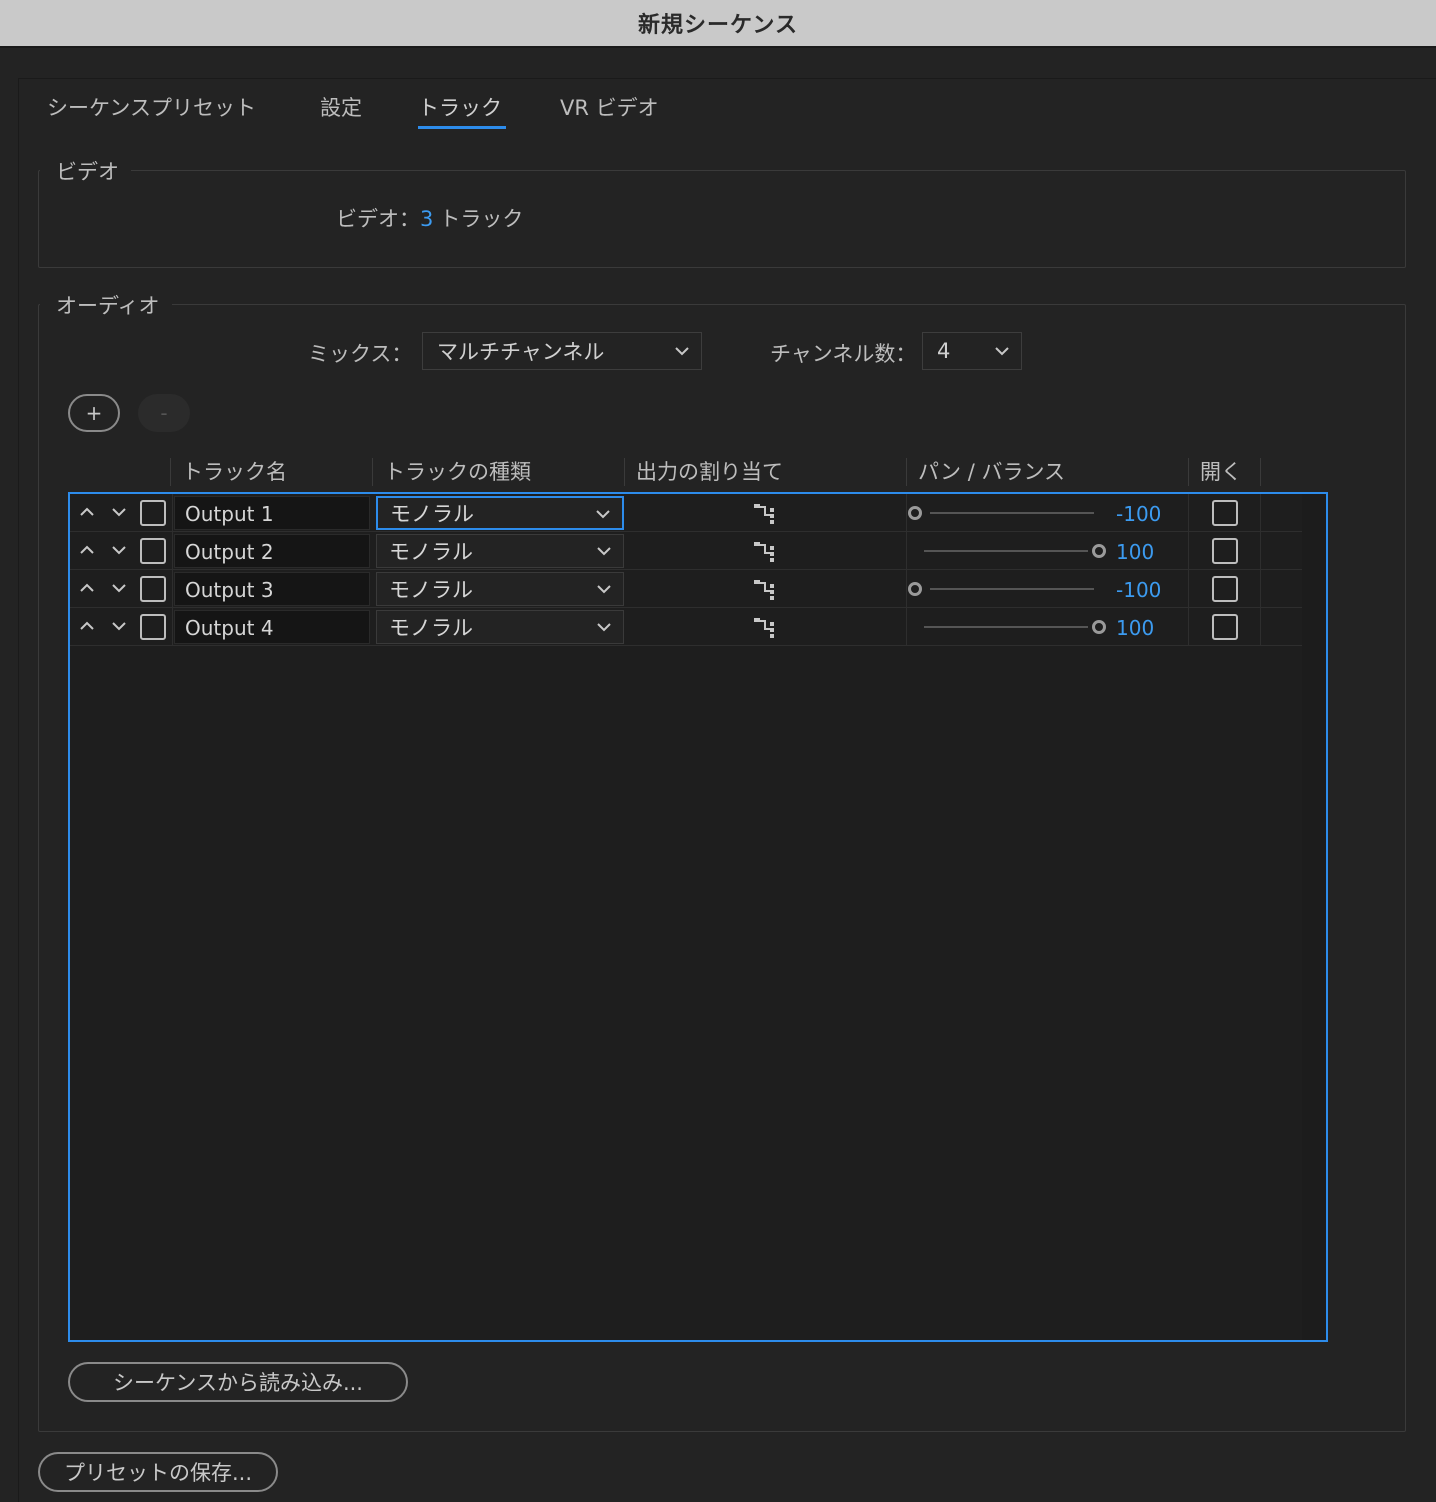  I want to click on remove-track-button: -, so click(164, 413).